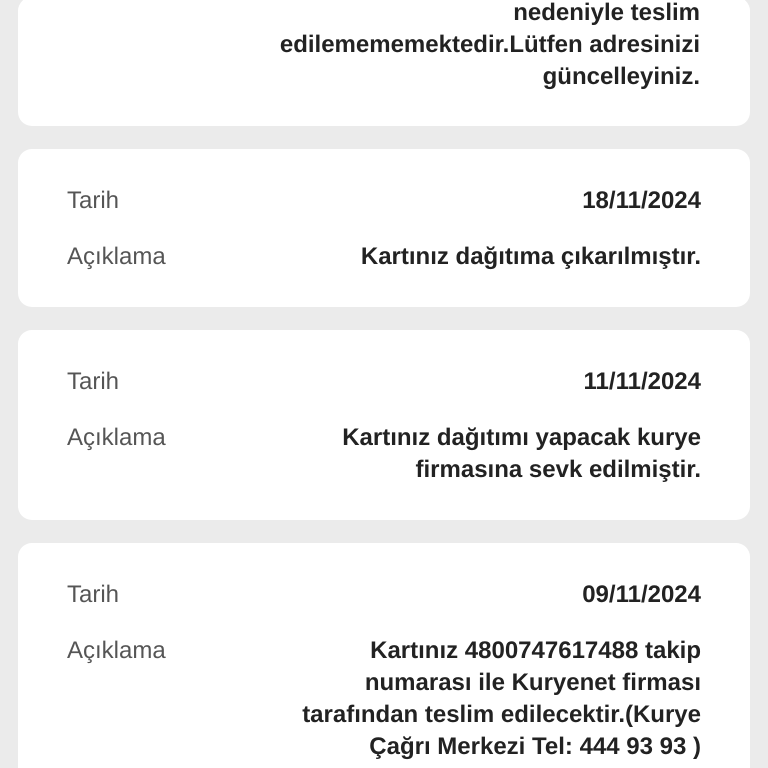 The width and height of the screenshot is (768, 768). I want to click on date-value: 09/11/2024, so click(641, 595).